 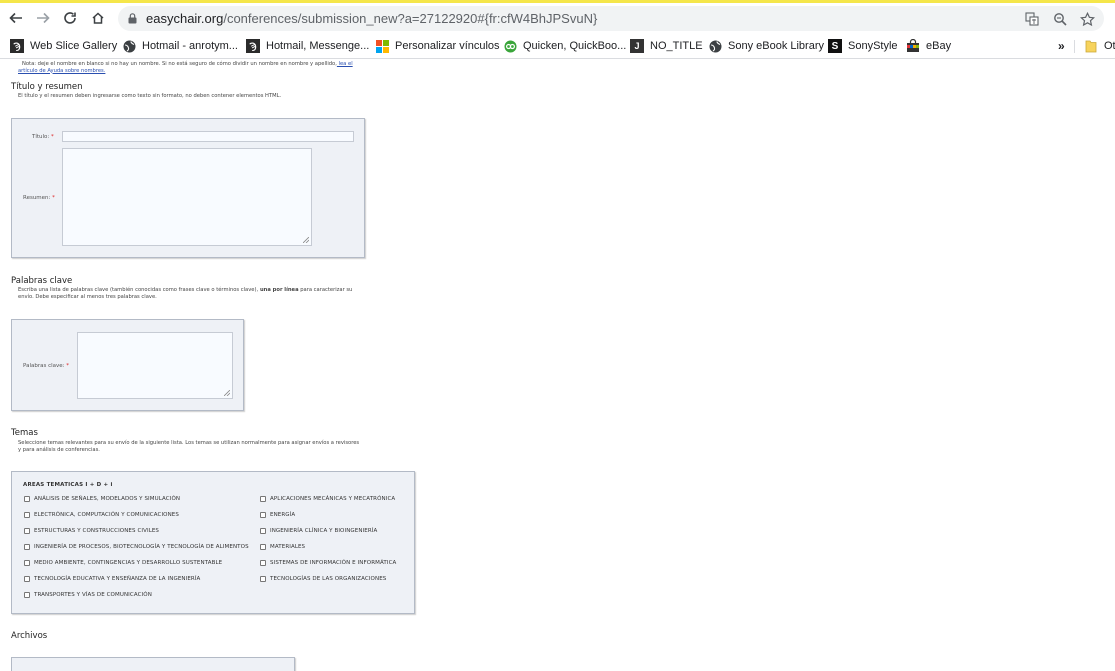 I want to click on bookmark-sony-ebook-library: Sony eBook Library, so click(x=766, y=46).